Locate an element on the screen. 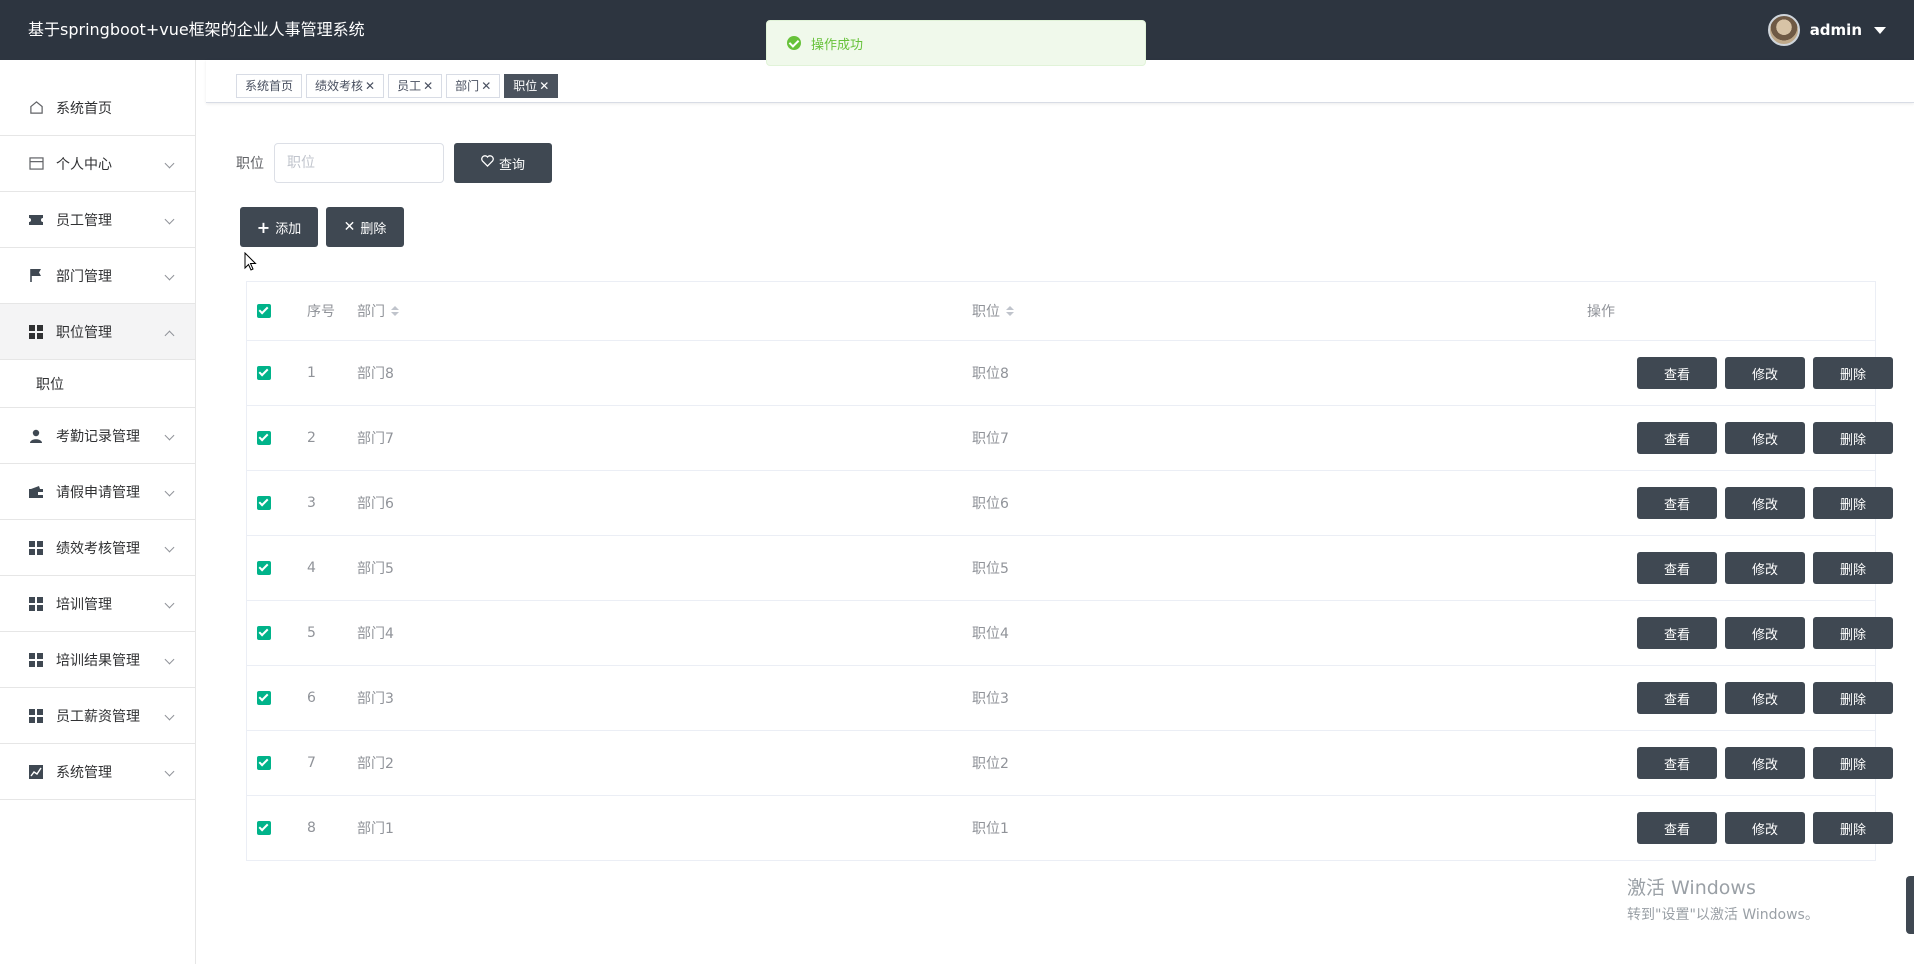 The height and width of the screenshot is (964, 1914). sidebar-item-profile: 个人中心 is located at coordinates (97, 164).